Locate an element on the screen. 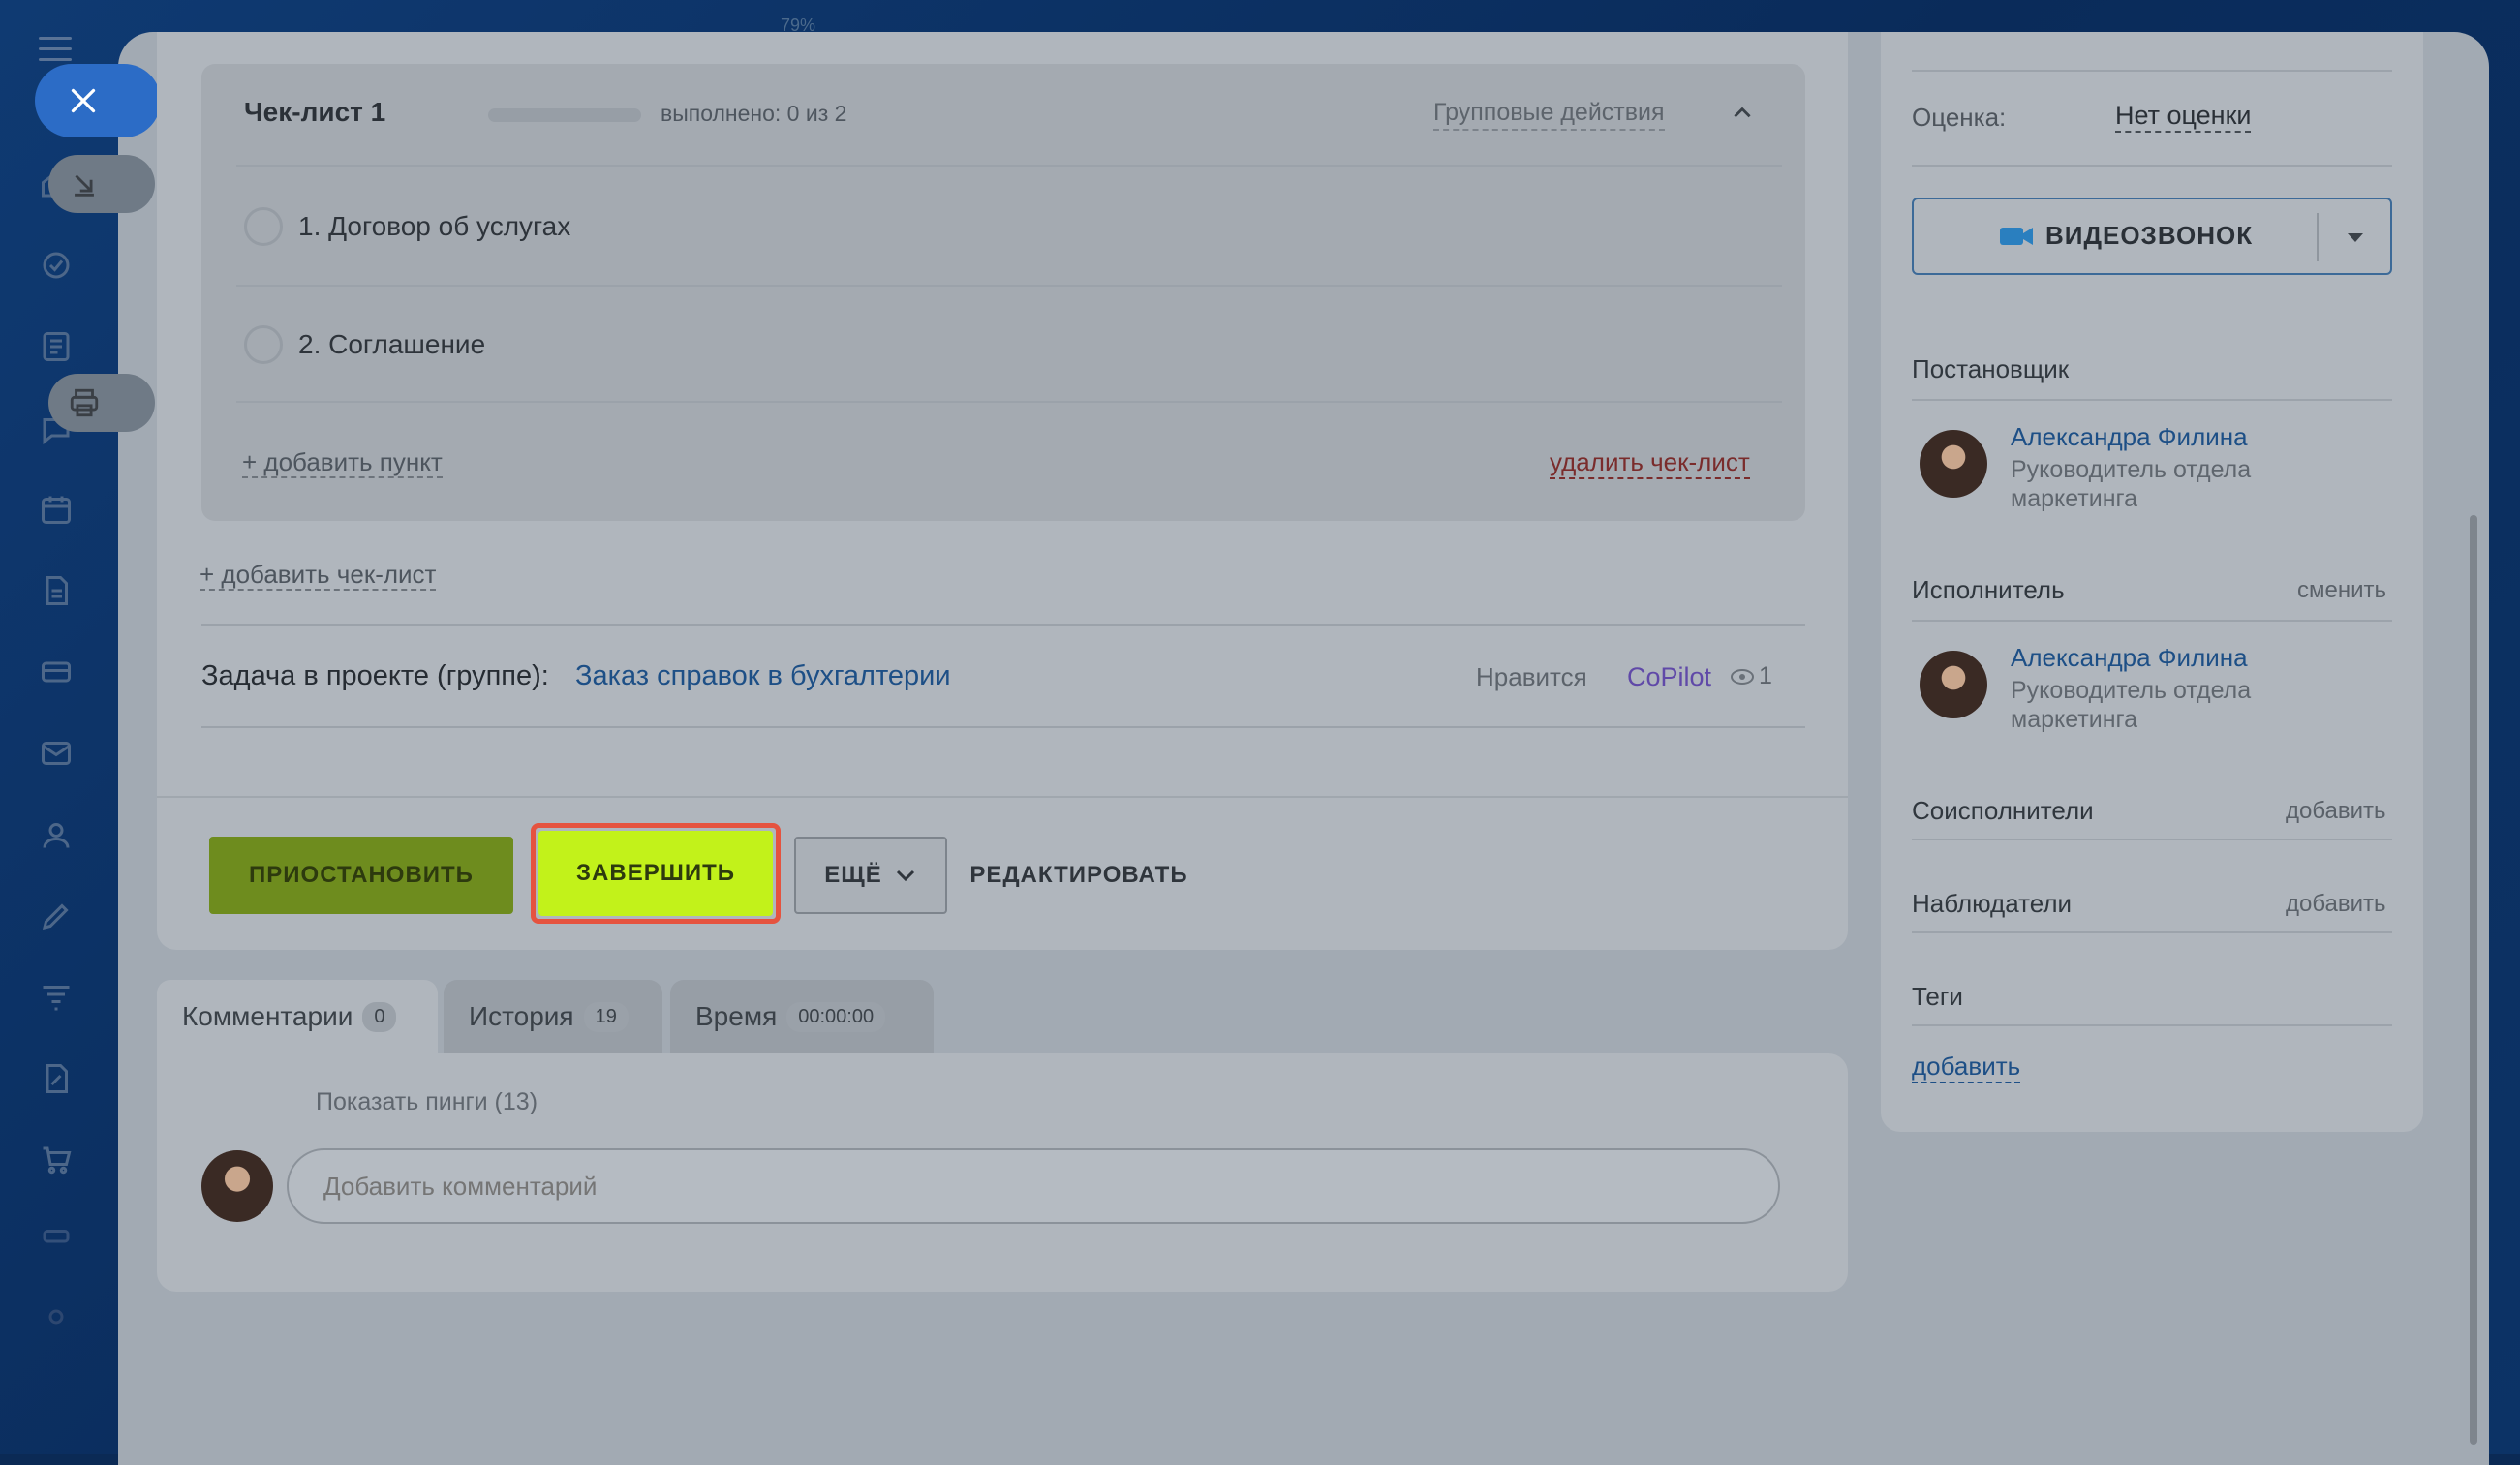 Image resolution: width=2520 pixels, height=1465 pixels. copilot-button: CoPilot is located at coordinates (1669, 677).